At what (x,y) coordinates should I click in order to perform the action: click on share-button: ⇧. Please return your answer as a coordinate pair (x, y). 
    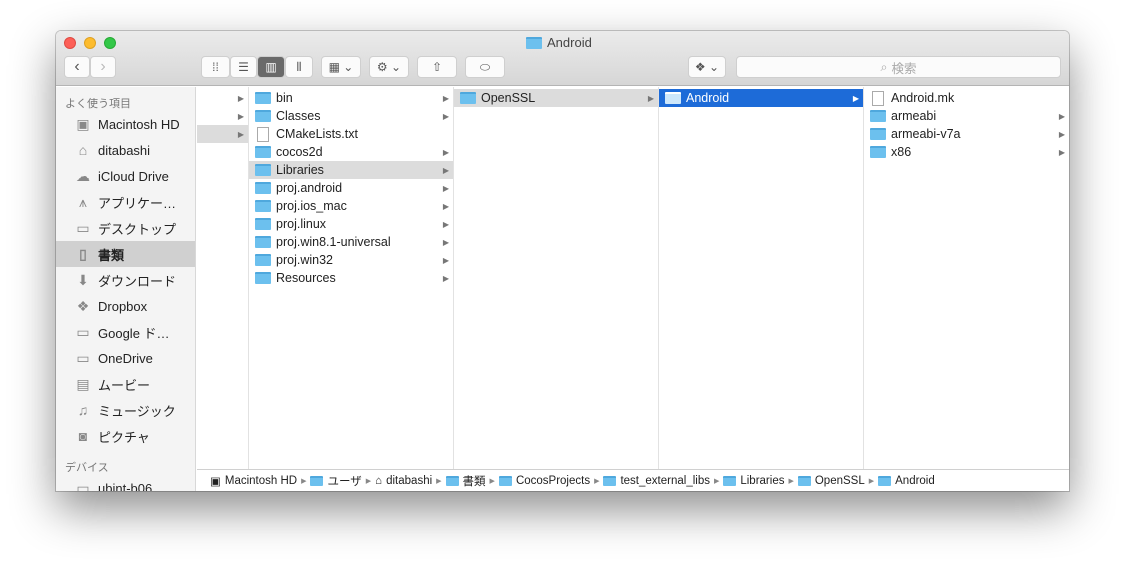
    Looking at the image, I should click on (437, 67).